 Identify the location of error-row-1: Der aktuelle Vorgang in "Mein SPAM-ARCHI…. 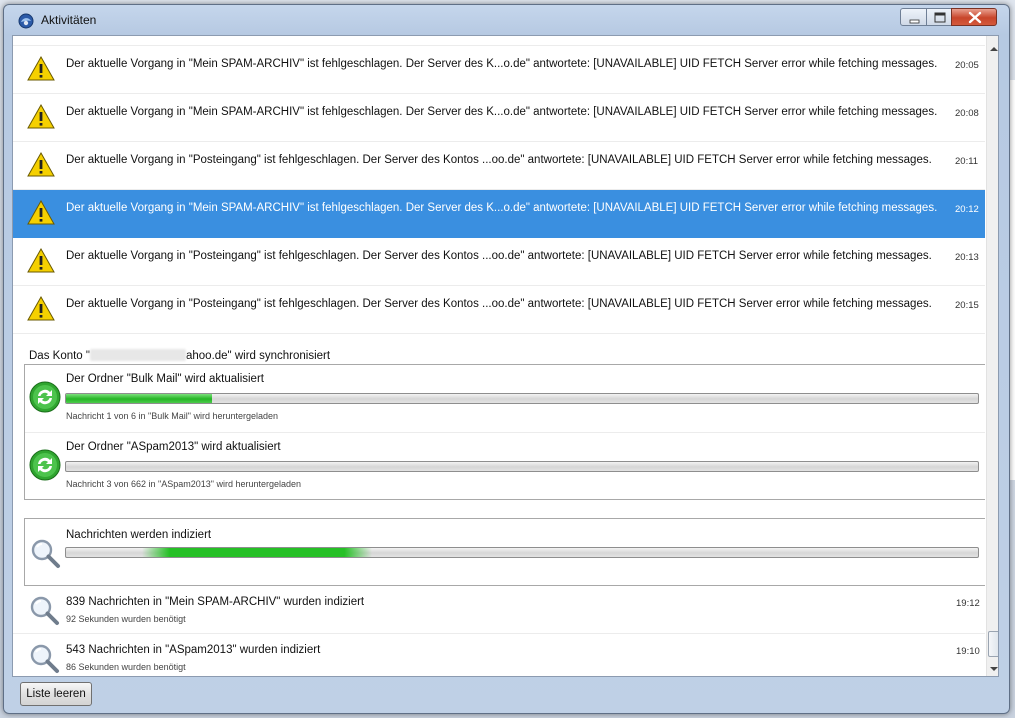
(499, 70).